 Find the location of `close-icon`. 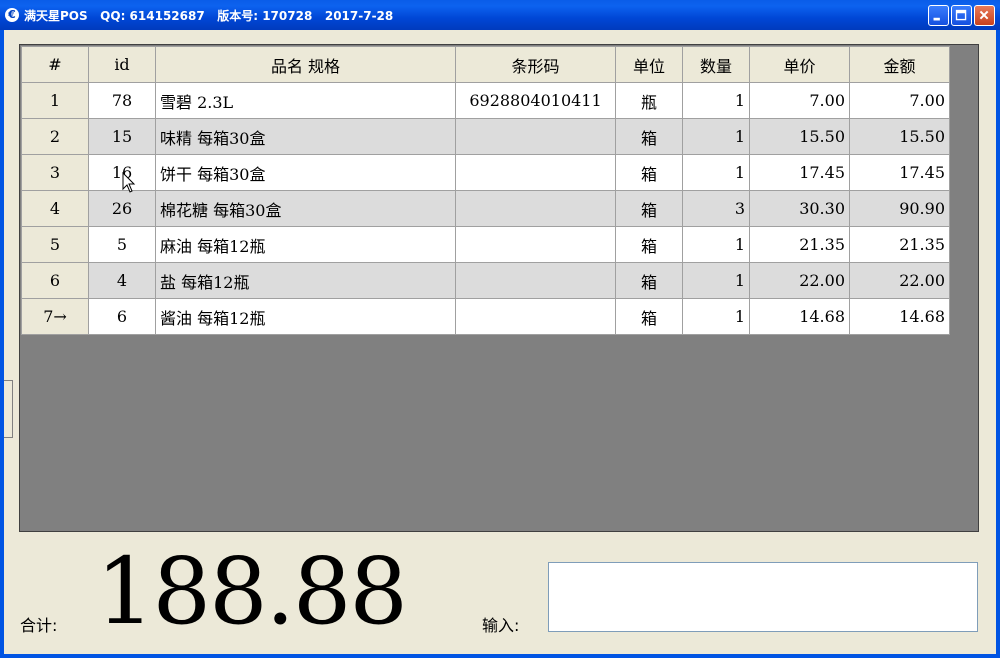

close-icon is located at coordinates (984, 15).